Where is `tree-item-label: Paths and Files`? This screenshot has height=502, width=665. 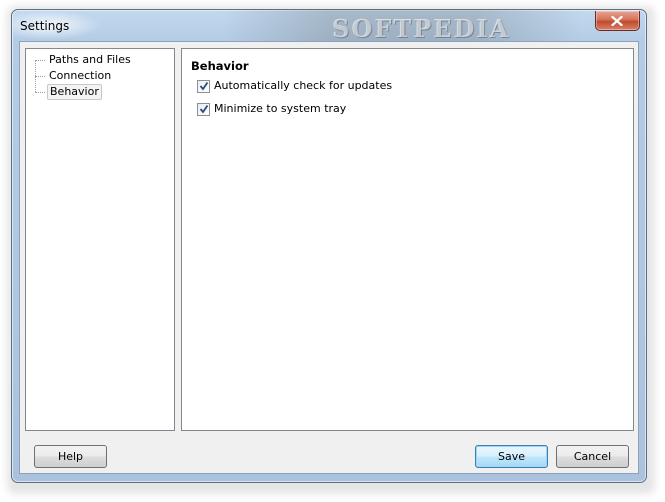 tree-item-label: Paths and Files is located at coordinates (90, 59).